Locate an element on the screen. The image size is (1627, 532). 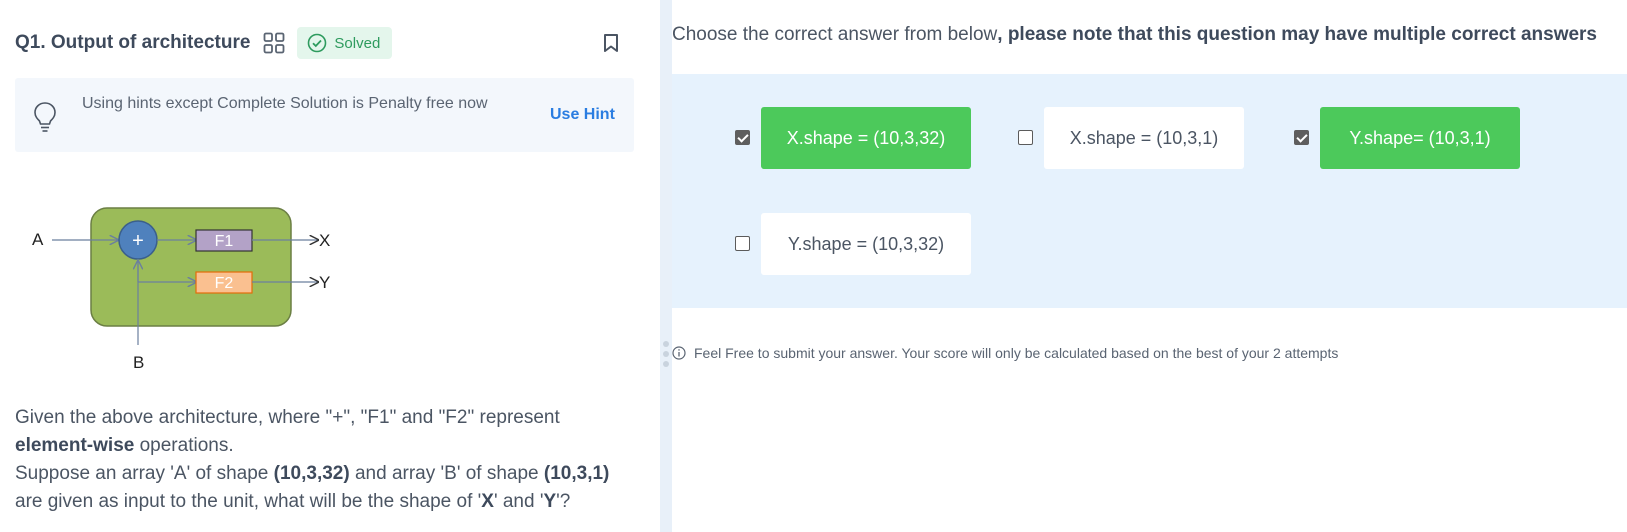
option-x-shape-10-3-1: X.shape = (10,3,1) is located at coordinates (1138, 138).